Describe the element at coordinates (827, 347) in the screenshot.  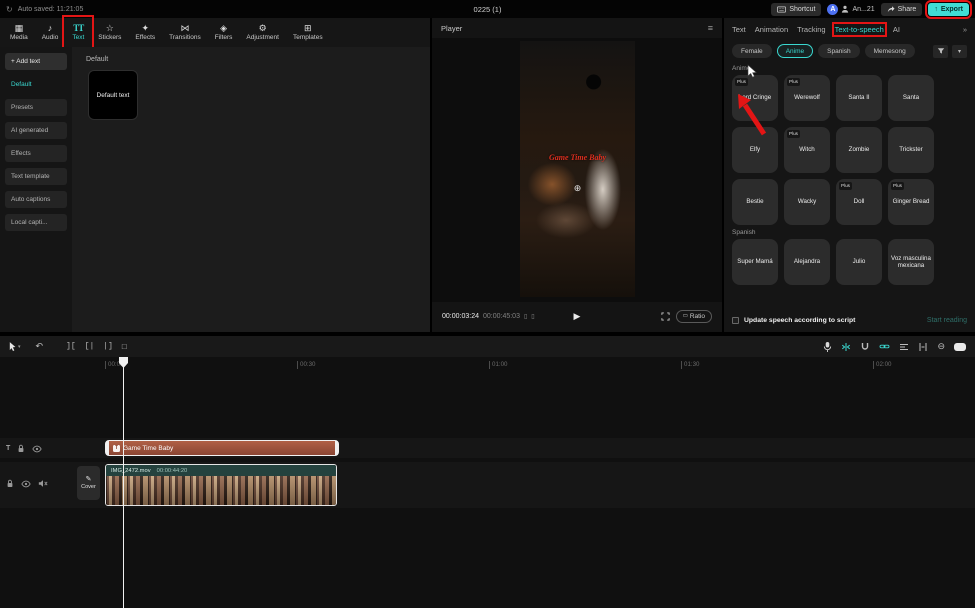
I see `record-voiceover-icon` at that location.